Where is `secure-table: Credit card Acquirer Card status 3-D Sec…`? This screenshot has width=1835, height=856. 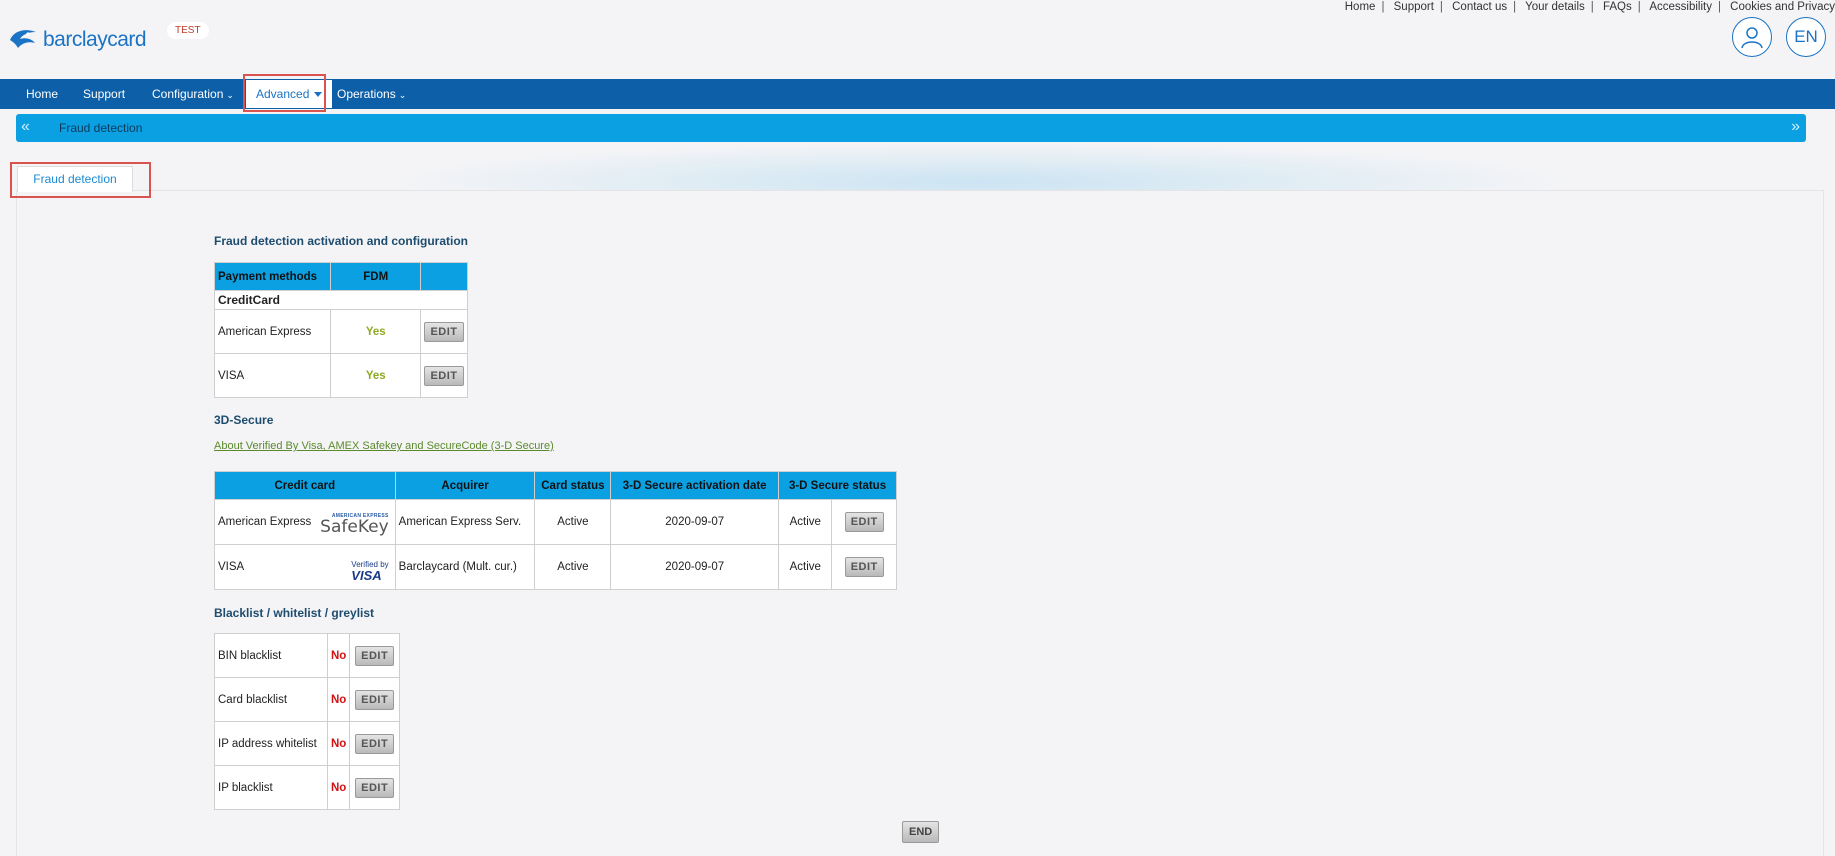 secure-table: Credit card Acquirer Card status 3-D Sec… is located at coordinates (555, 530).